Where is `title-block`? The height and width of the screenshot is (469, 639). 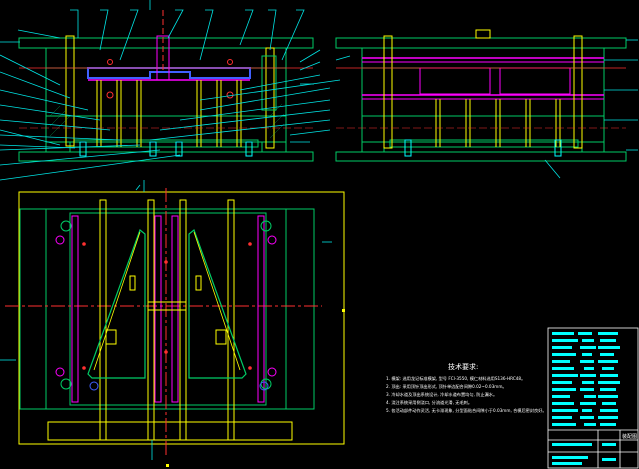
title-block is located at coordinates (593, 398).